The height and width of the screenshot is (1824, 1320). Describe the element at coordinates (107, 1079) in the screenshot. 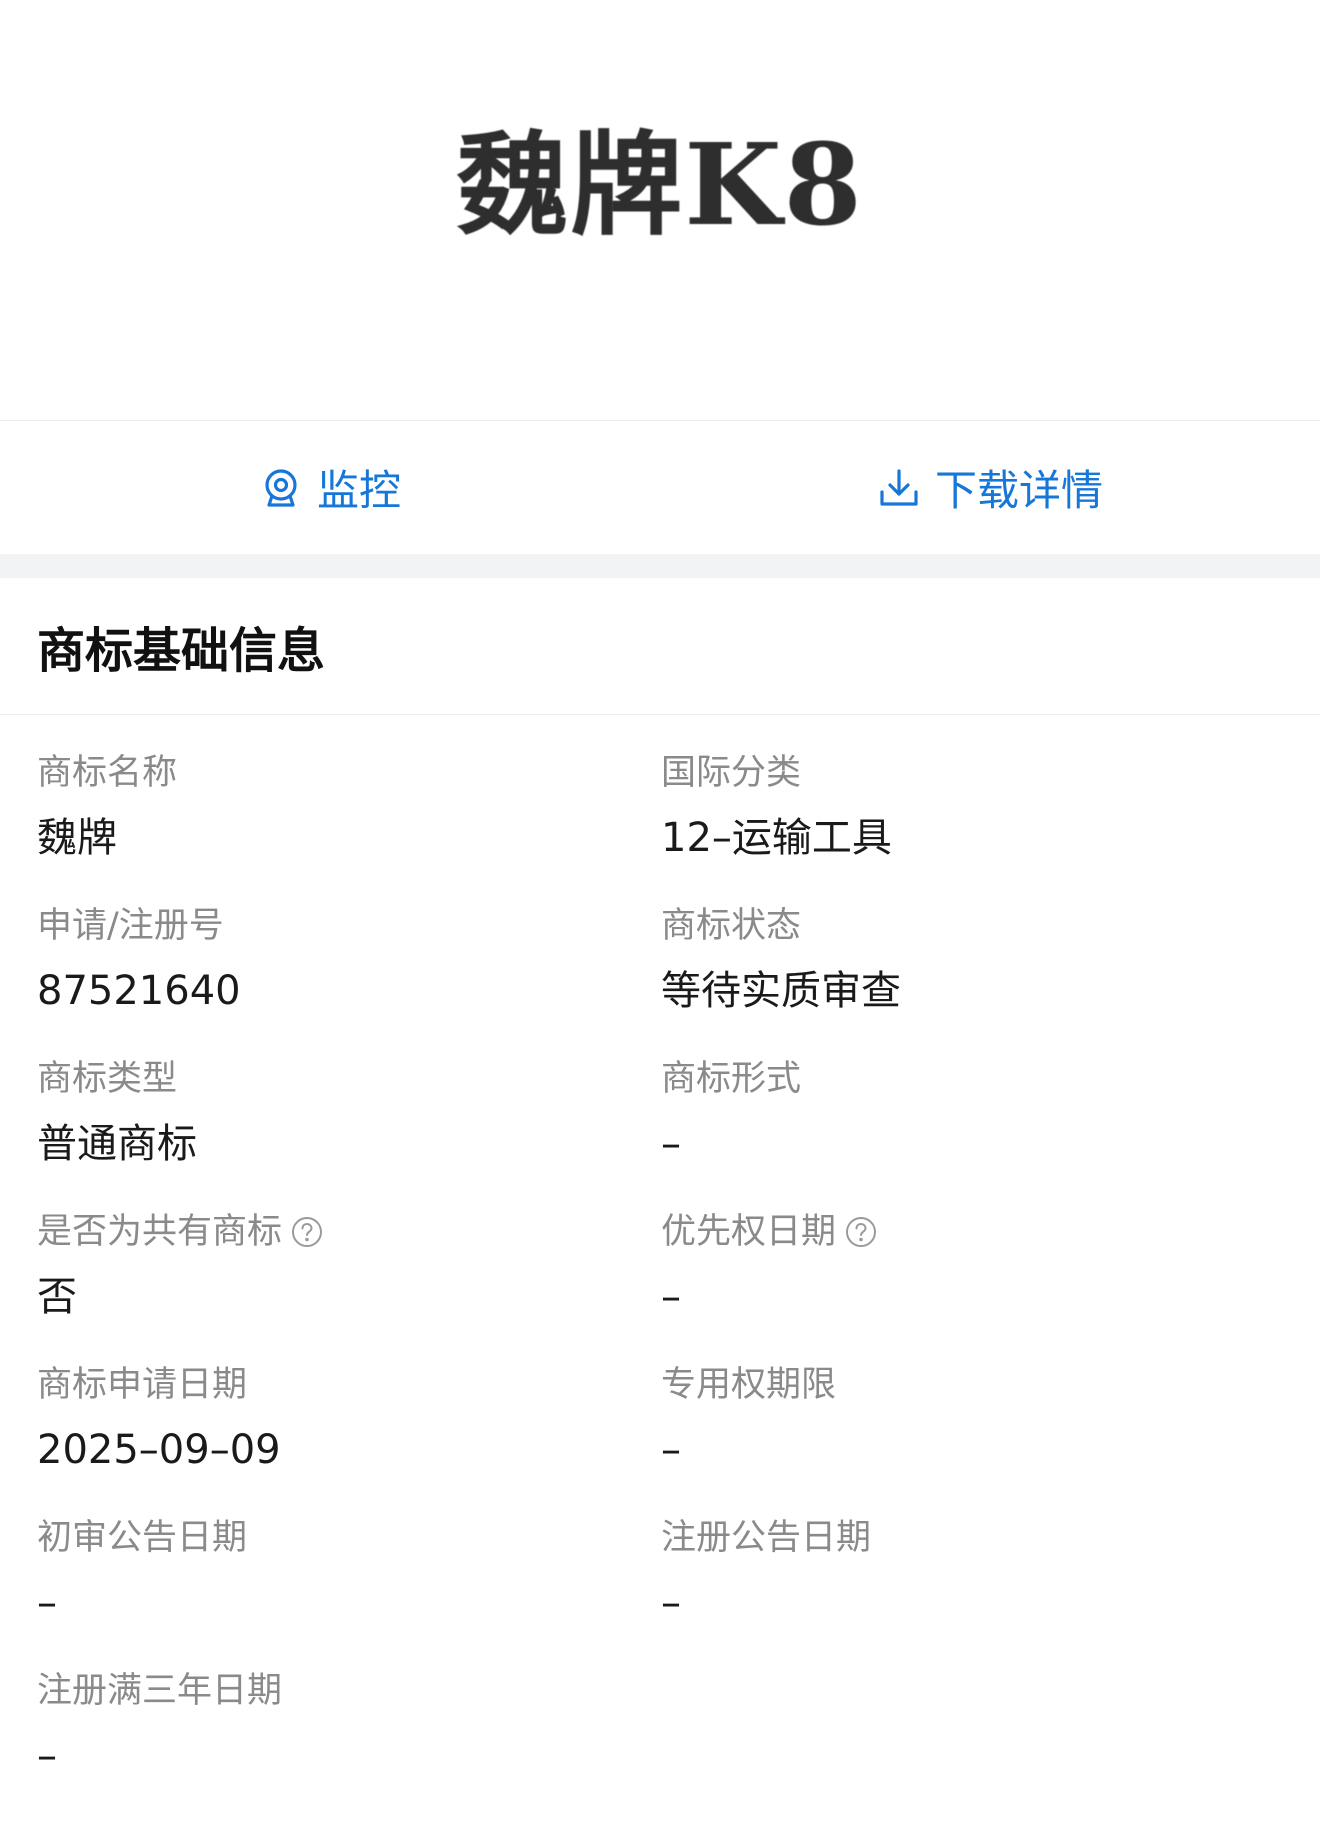

I see `field-label: 商标类型` at that location.